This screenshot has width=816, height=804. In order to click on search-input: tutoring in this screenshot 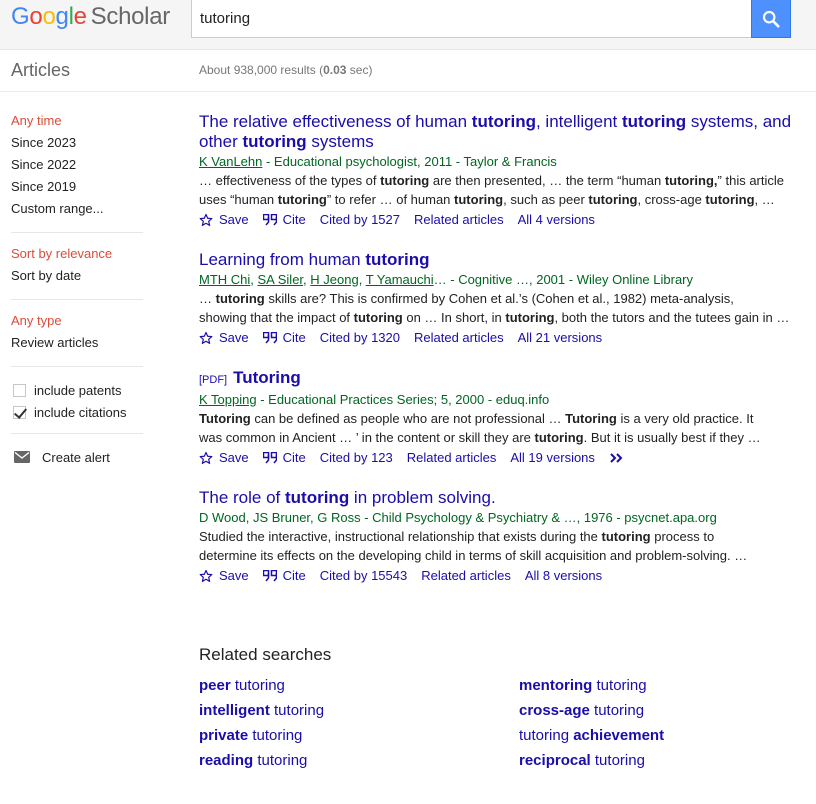, I will do `click(471, 19)`.